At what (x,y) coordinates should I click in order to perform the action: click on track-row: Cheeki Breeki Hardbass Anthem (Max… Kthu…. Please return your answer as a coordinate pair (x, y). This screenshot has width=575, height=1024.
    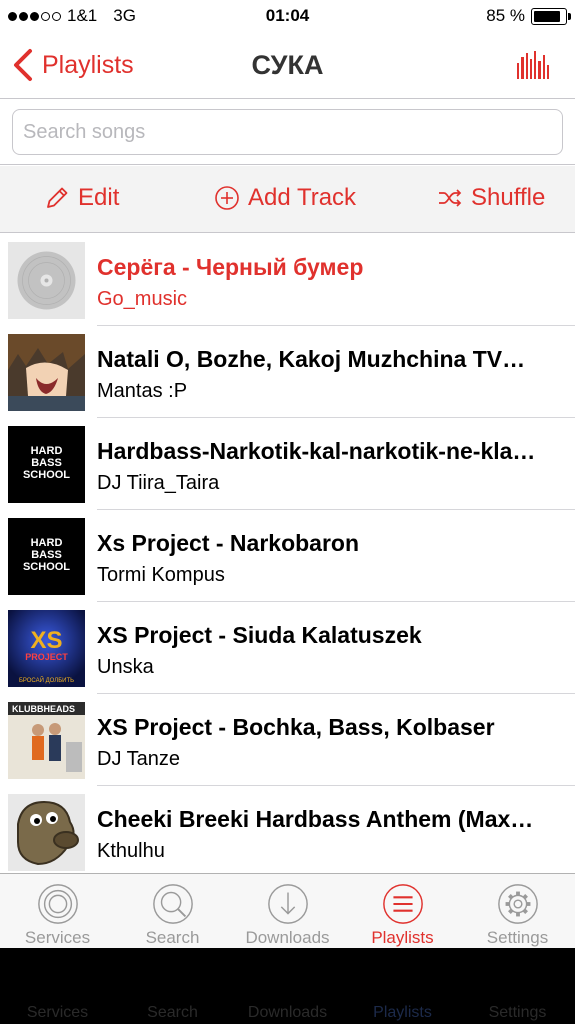
    Looking at the image, I should click on (287, 832).